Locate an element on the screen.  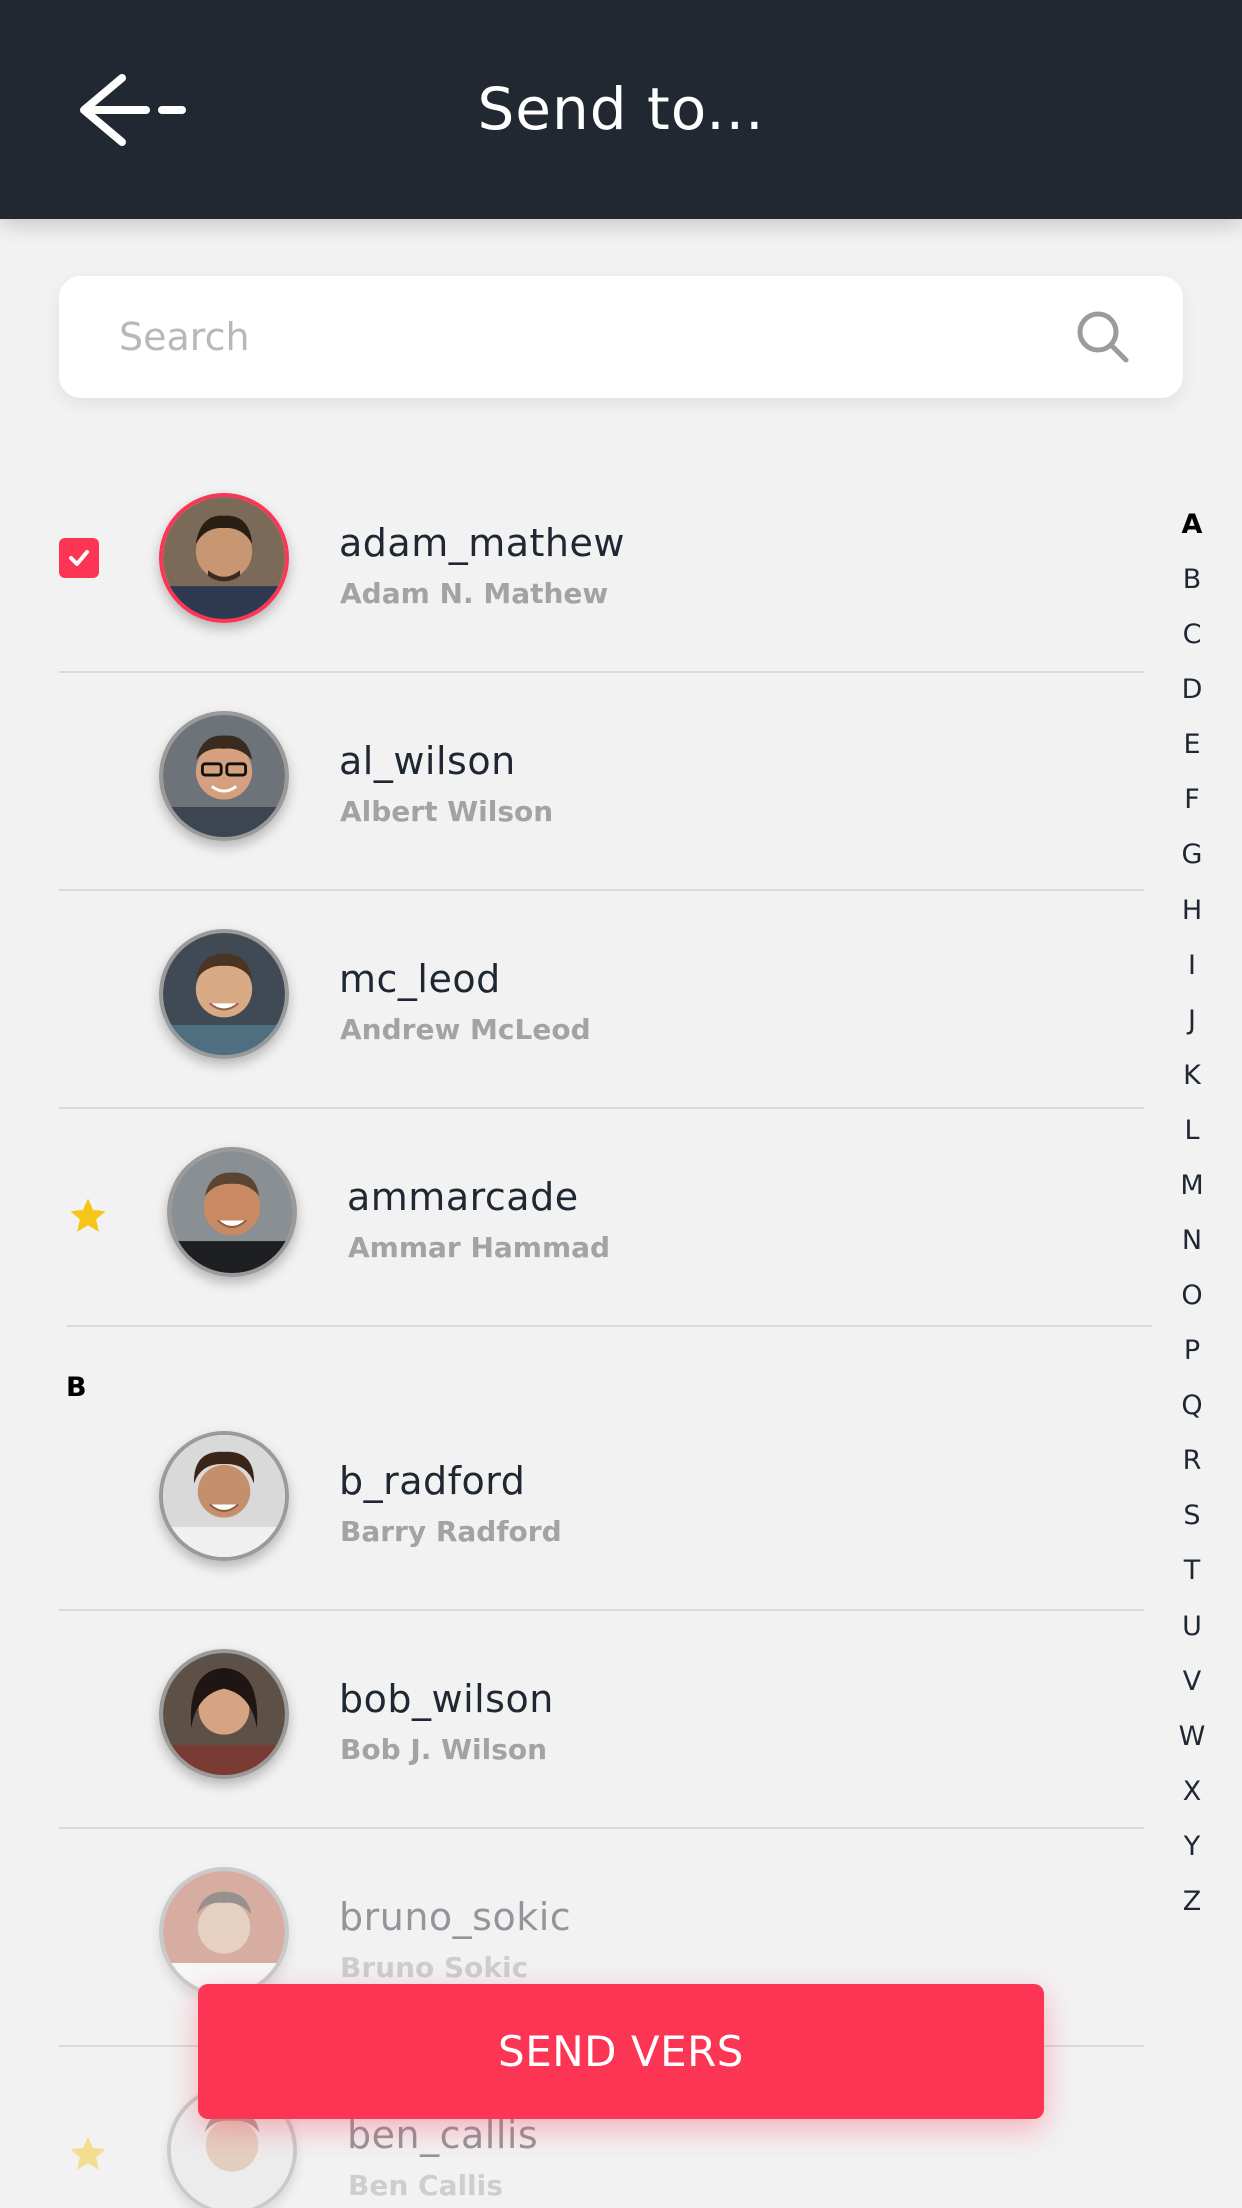
alpha-index-letter: D is located at coordinates (1192, 697).